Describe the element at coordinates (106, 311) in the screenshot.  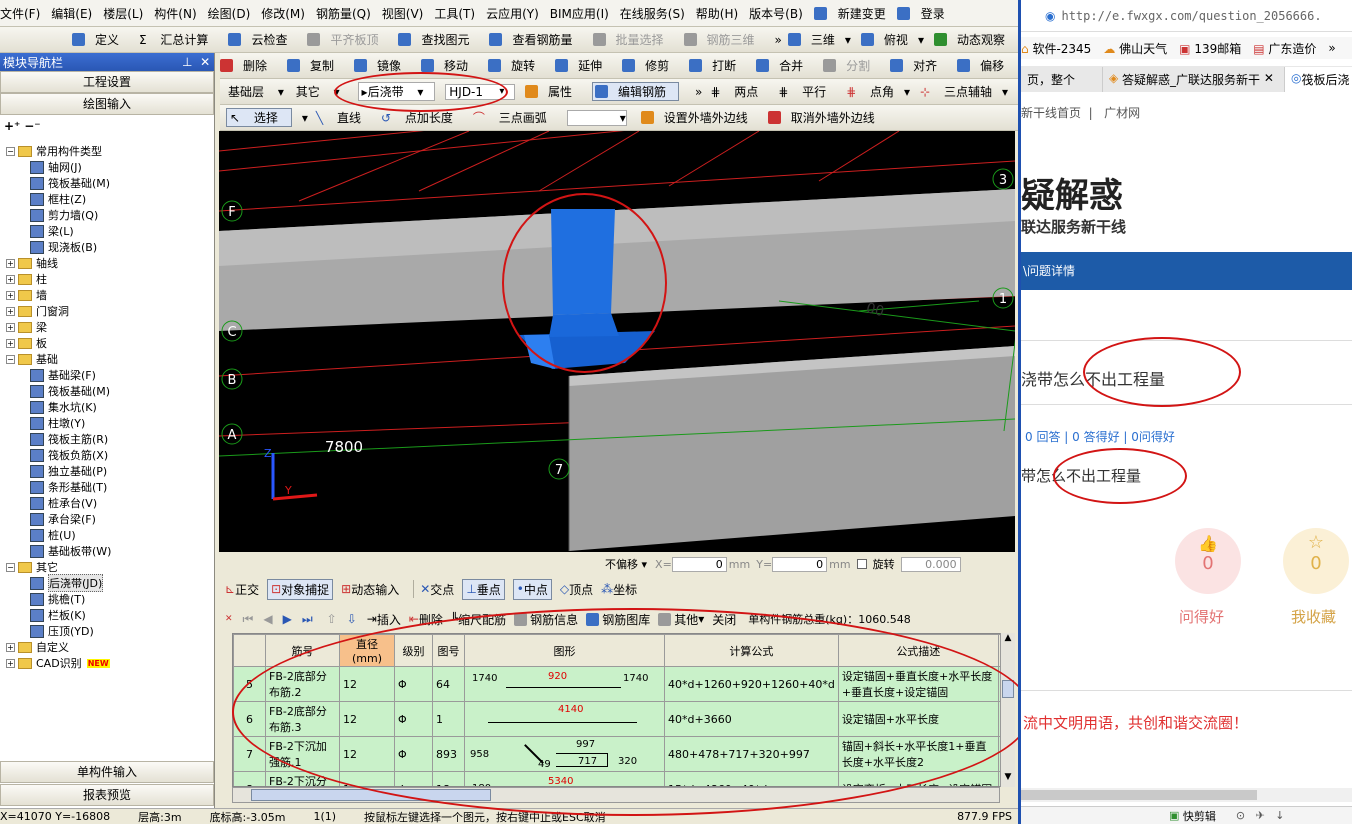
I see `tree-node: + 门窗洞` at that location.